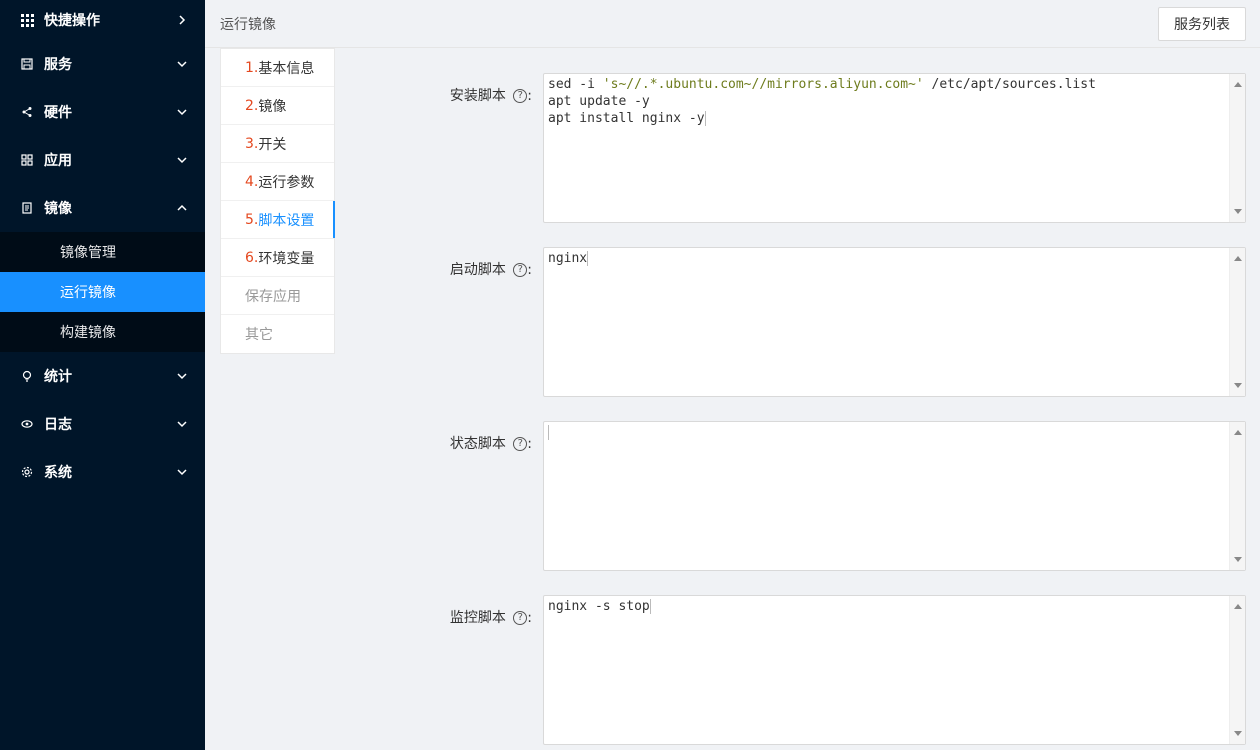 This screenshot has width=1260, height=750. Describe the element at coordinates (887, 606) in the screenshot. I see `monitor-script-code: nginx -s stop` at that location.